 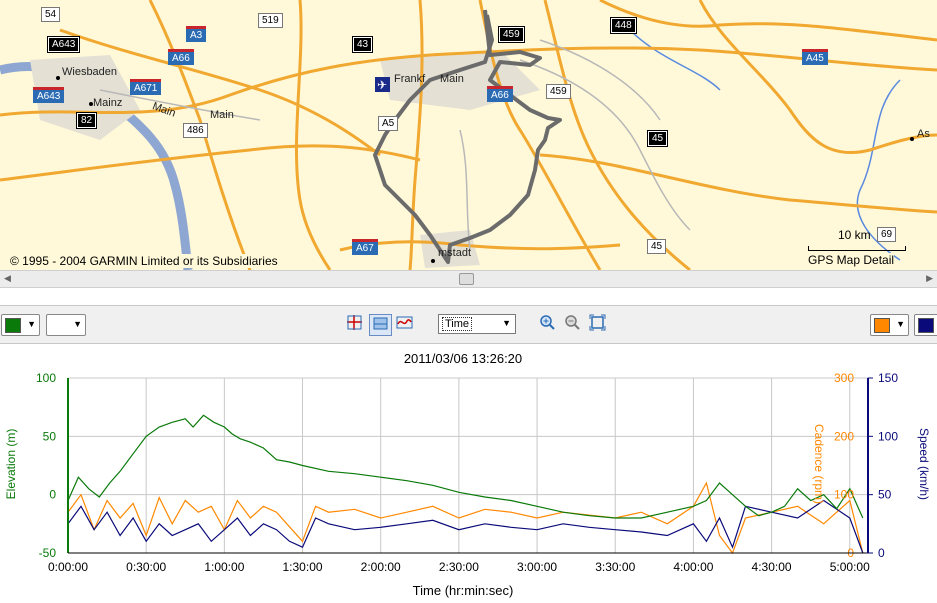 What do you see at coordinates (477, 324) in the screenshot?
I see `x-axis-select: Time ▼` at bounding box center [477, 324].